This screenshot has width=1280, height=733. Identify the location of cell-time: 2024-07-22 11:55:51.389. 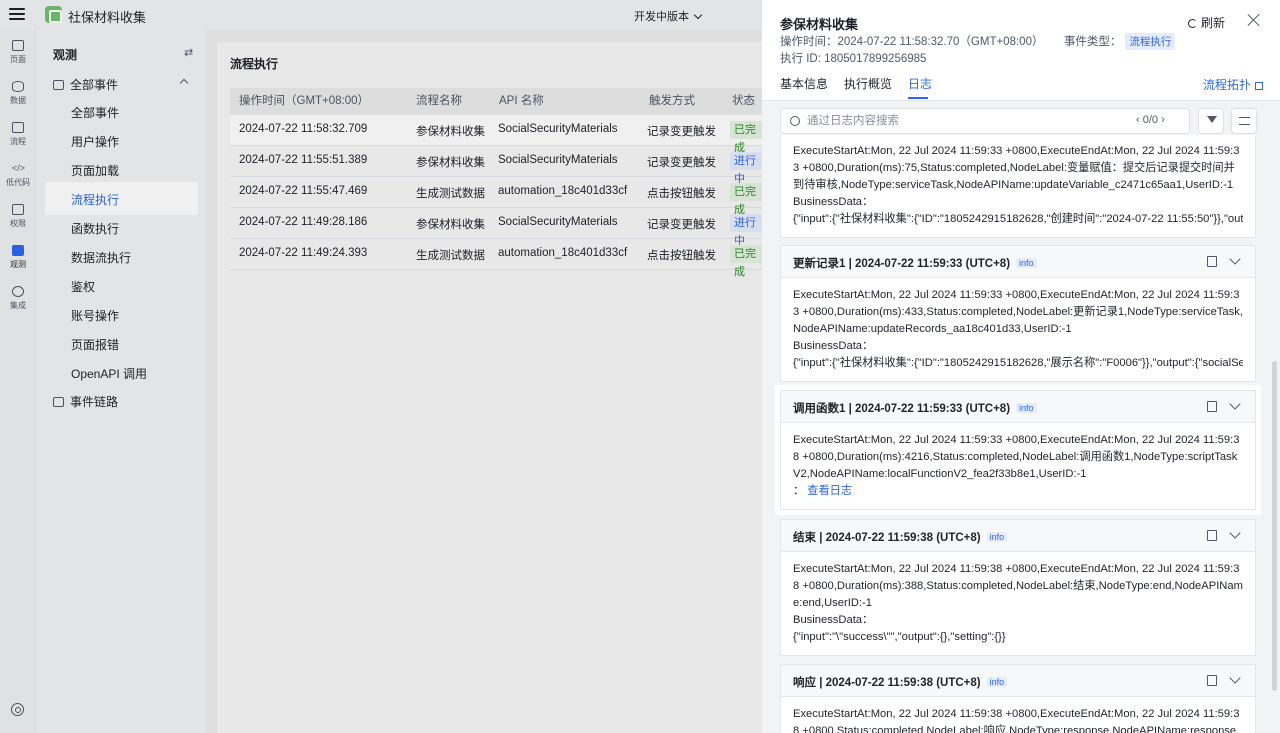
(303, 160).